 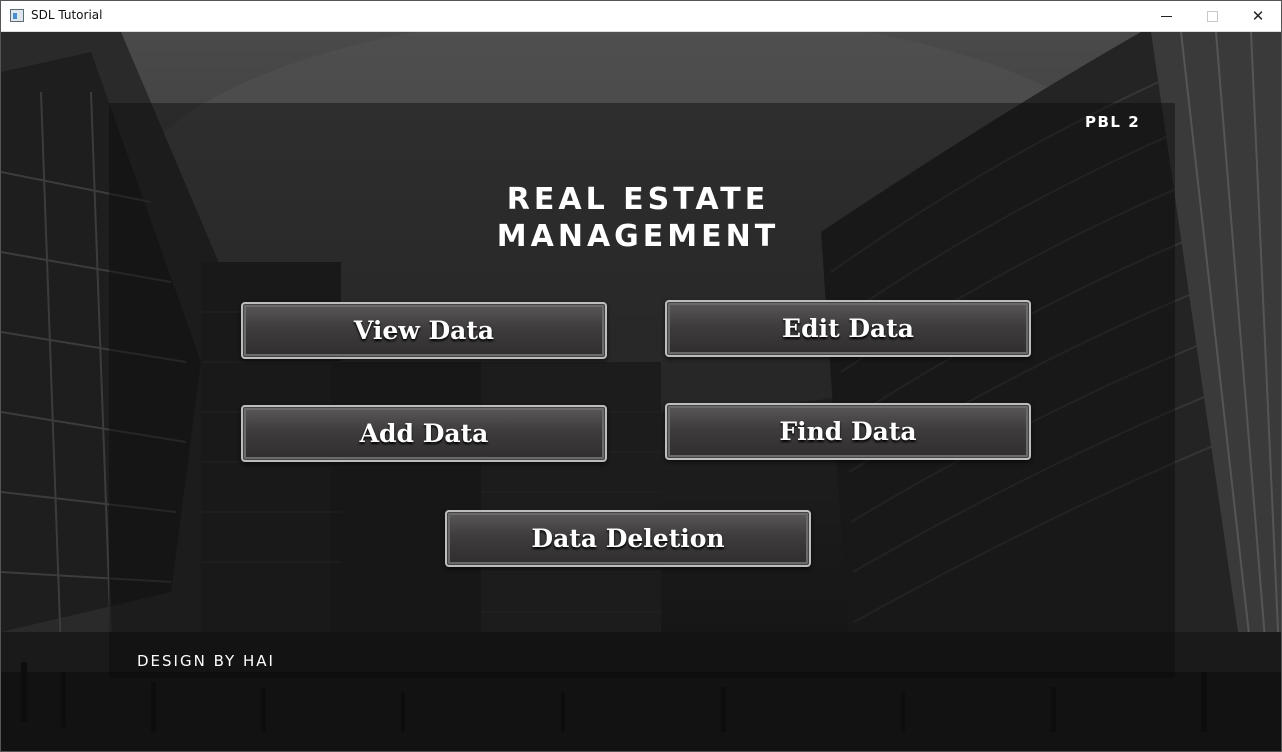 I want to click on window-title: SDL Tutorial, so click(x=67, y=15).